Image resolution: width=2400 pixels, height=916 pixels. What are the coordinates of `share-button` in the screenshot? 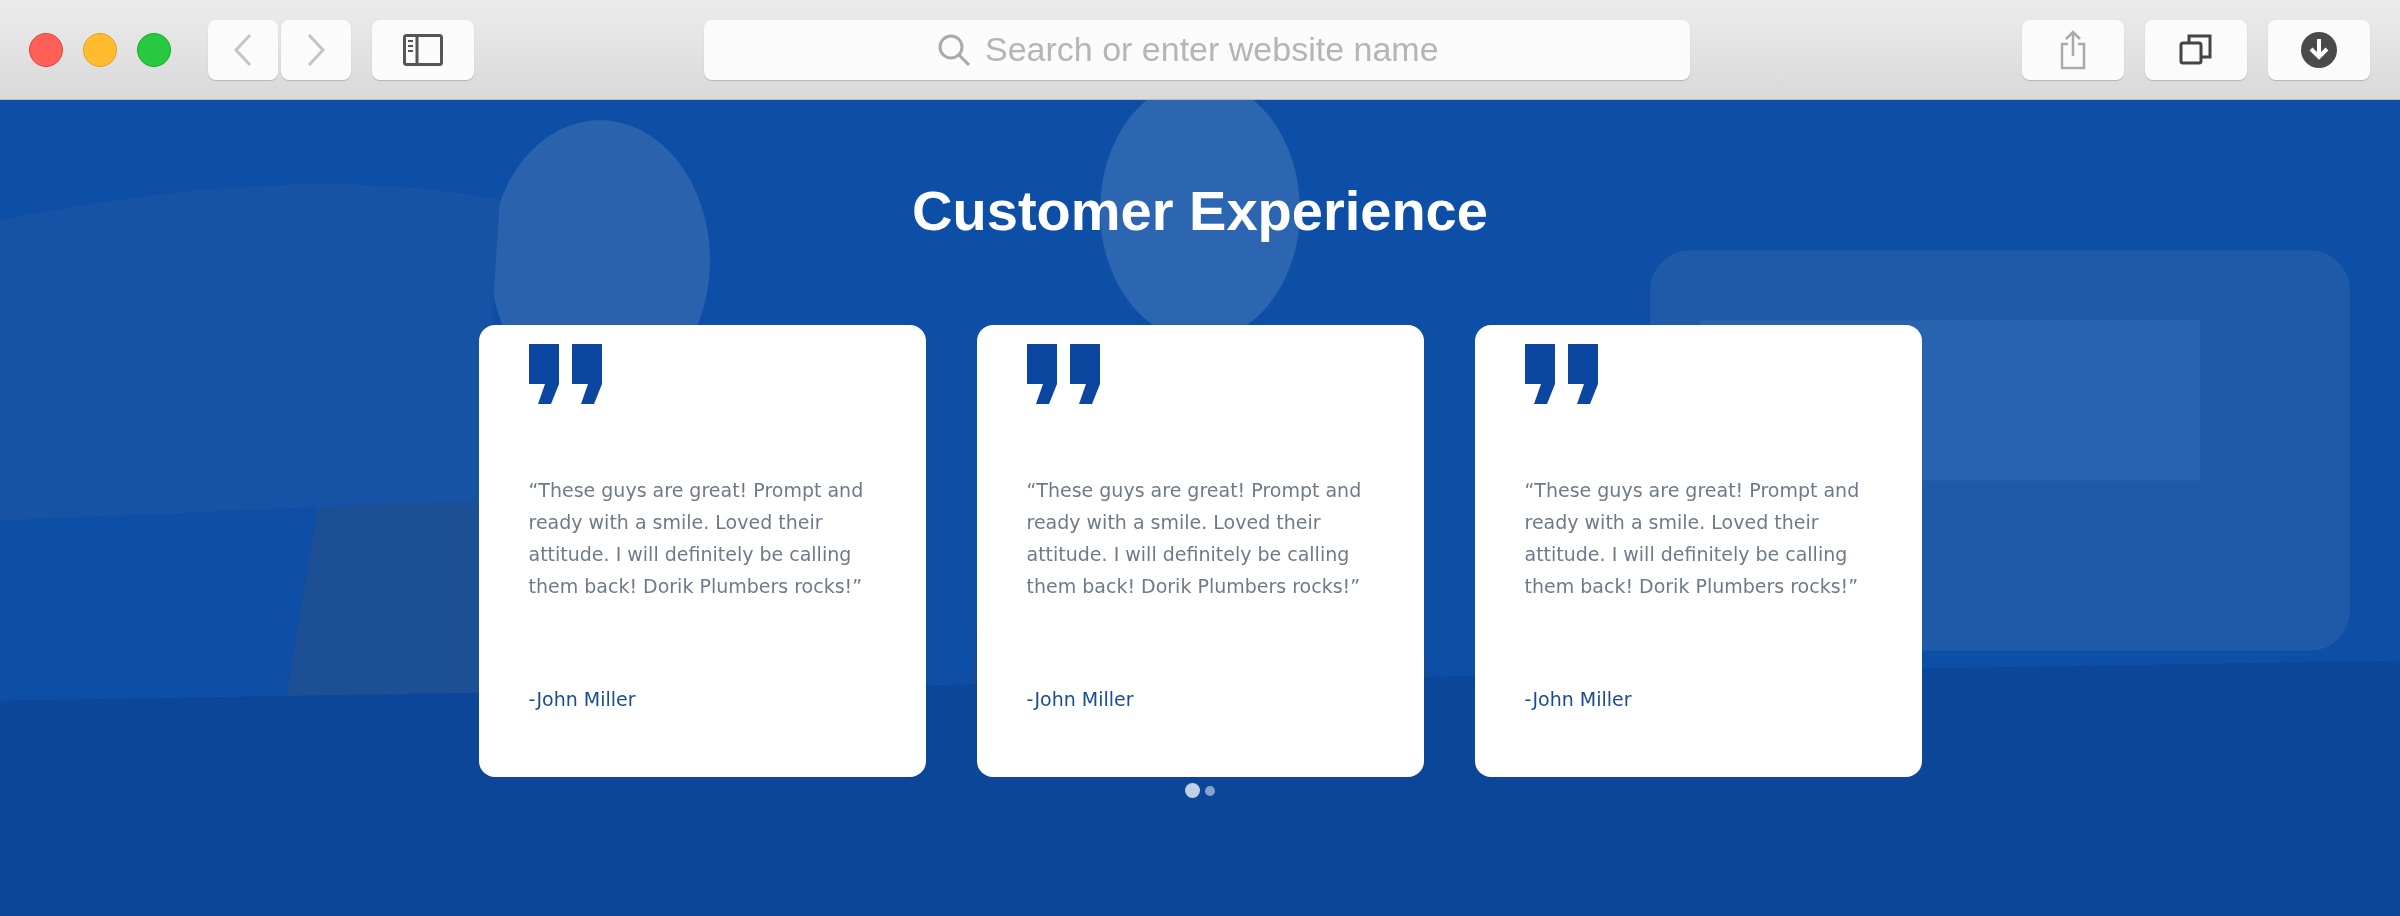 It's located at (2073, 49).